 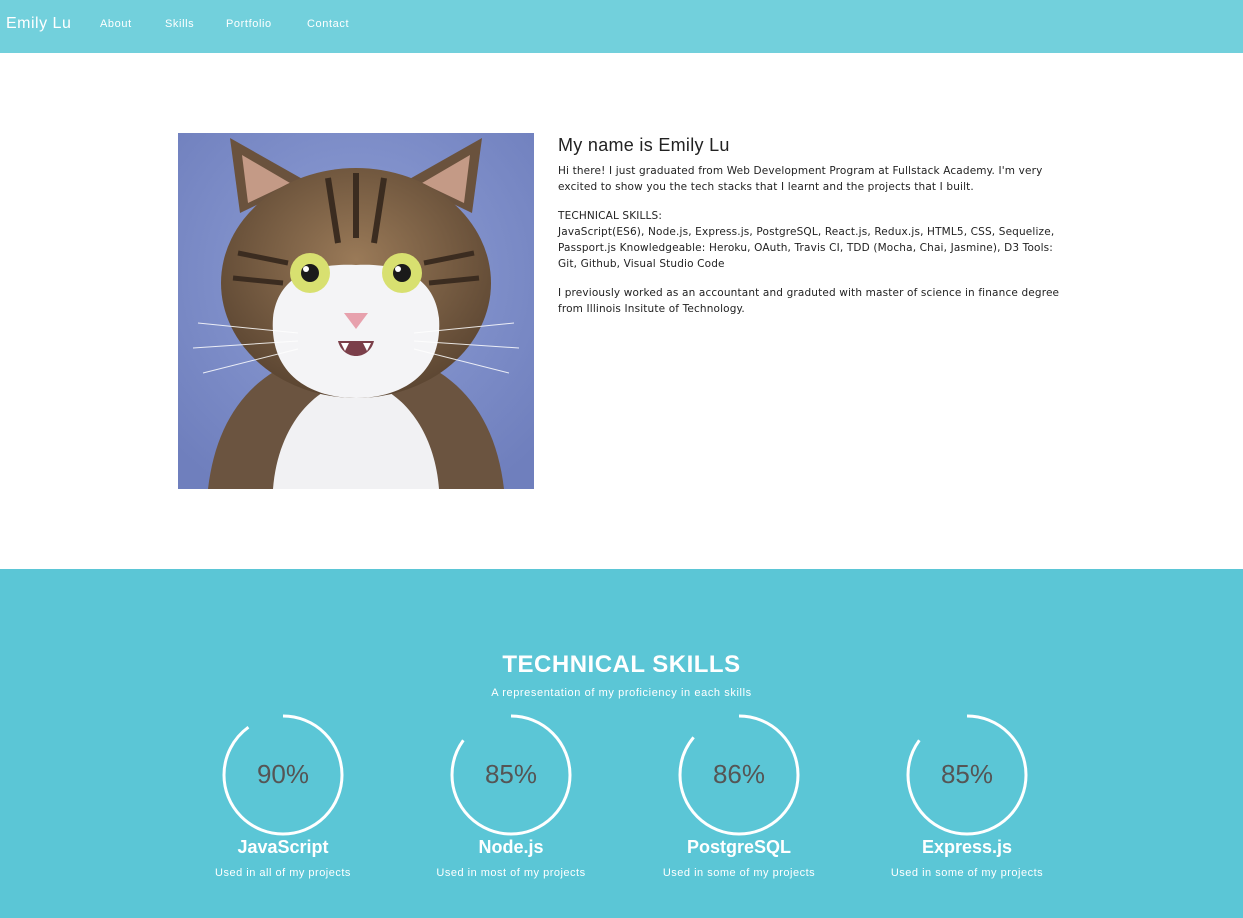 I want to click on skills-title: TECHNICAL SKILLS, so click(x=621, y=664).